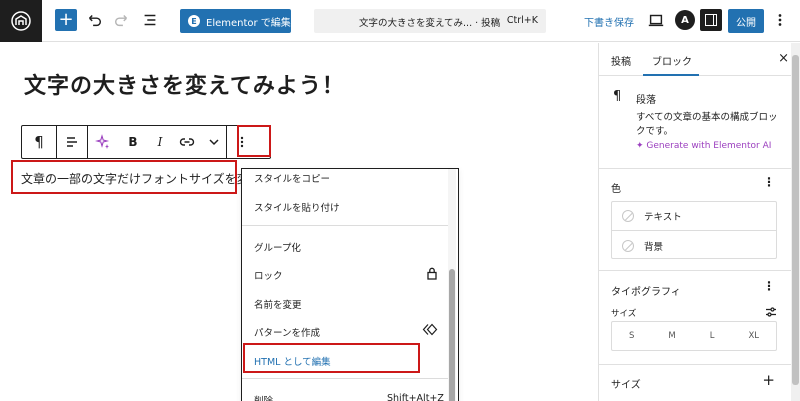  What do you see at coordinates (694, 336) in the screenshot?
I see `font-size-toggle-group: S M L XL` at bounding box center [694, 336].